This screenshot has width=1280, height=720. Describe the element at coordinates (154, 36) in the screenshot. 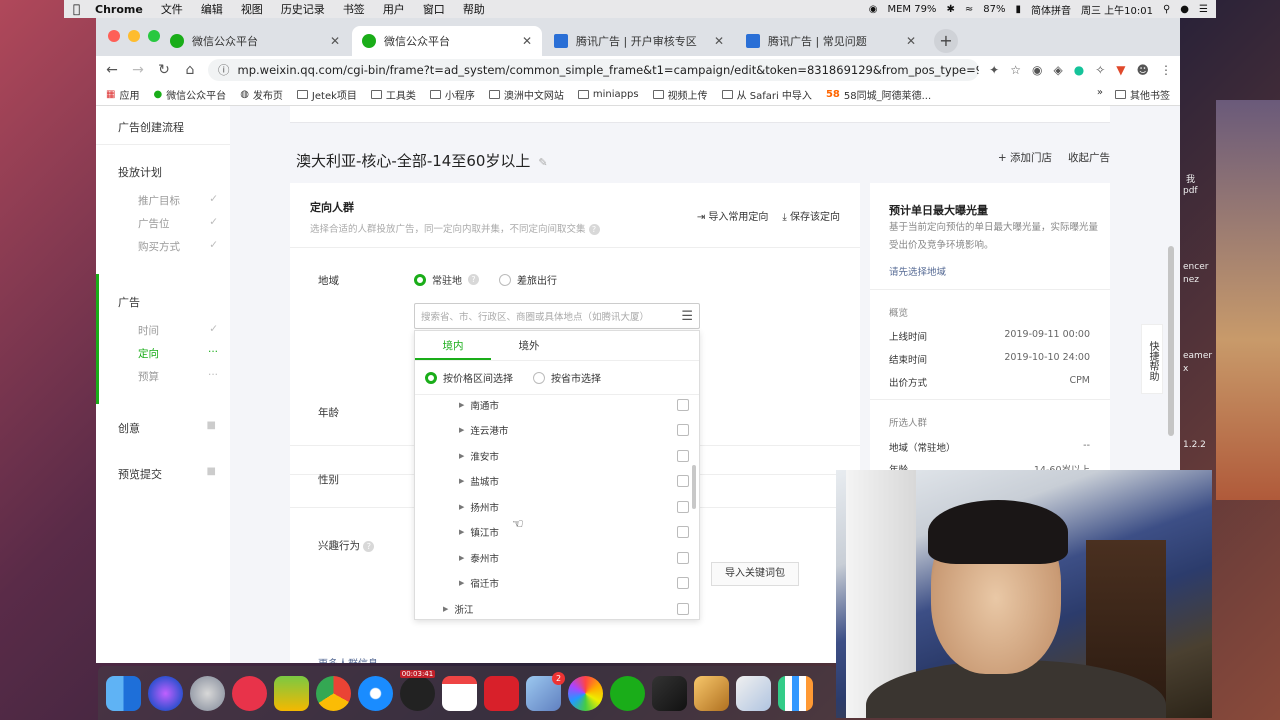

I see `zoom-window-button` at that location.